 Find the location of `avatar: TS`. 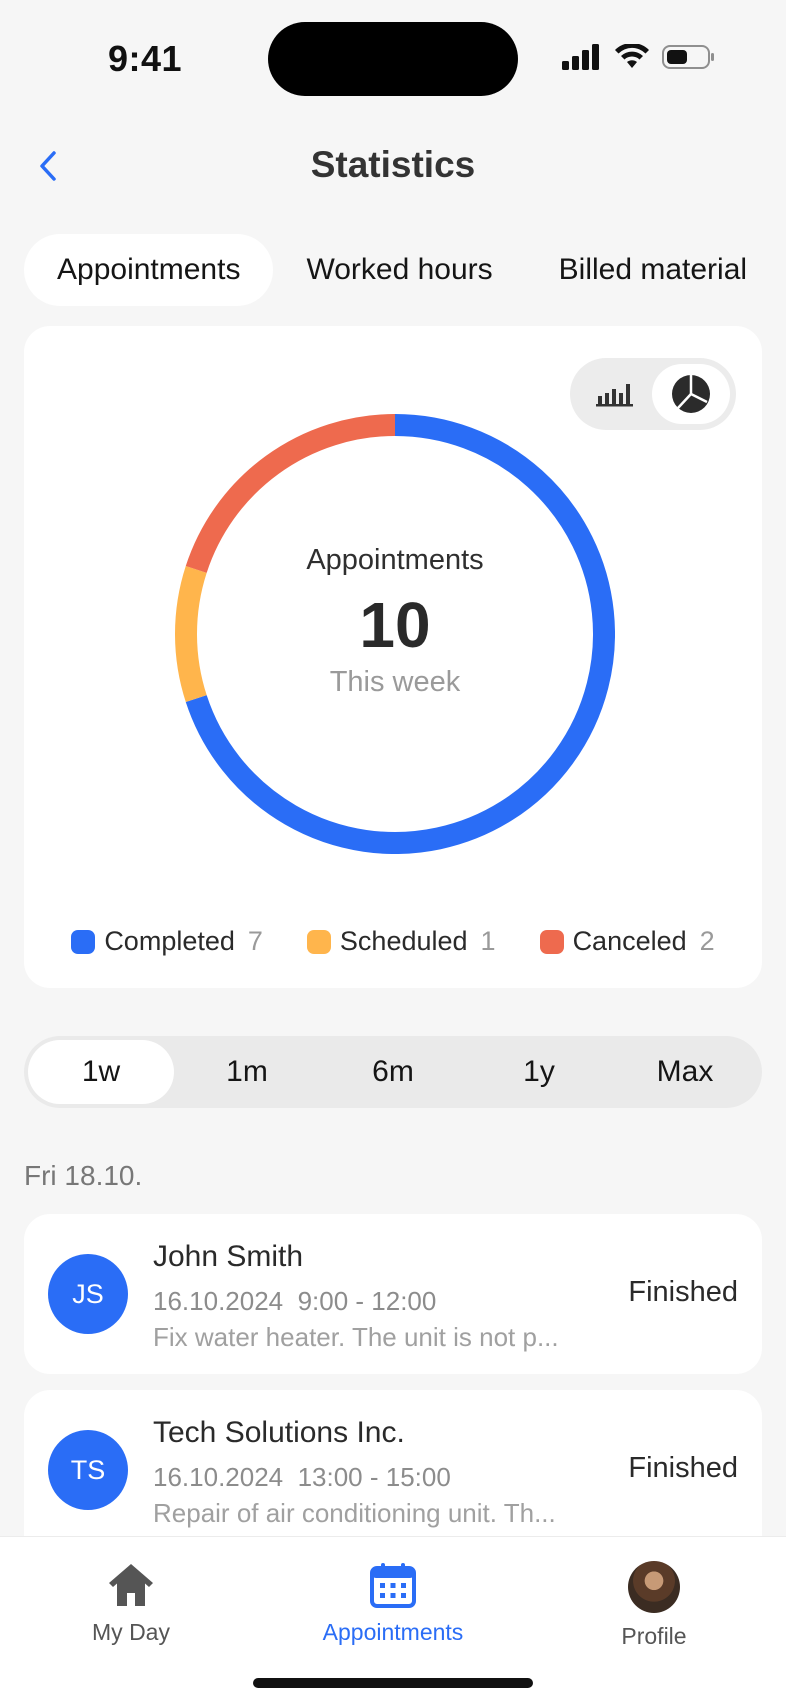

avatar: TS is located at coordinates (88, 1470).